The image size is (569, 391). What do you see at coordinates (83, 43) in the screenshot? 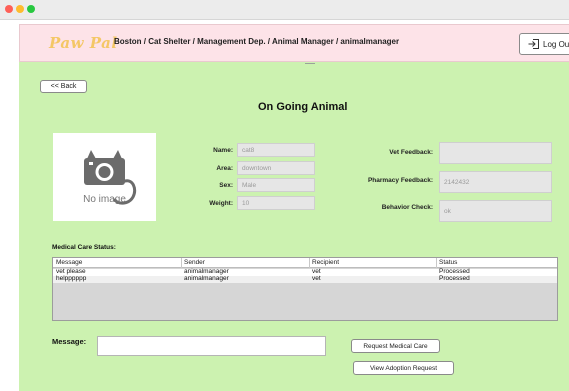
I see `app-logo: Paw Pal` at bounding box center [83, 43].